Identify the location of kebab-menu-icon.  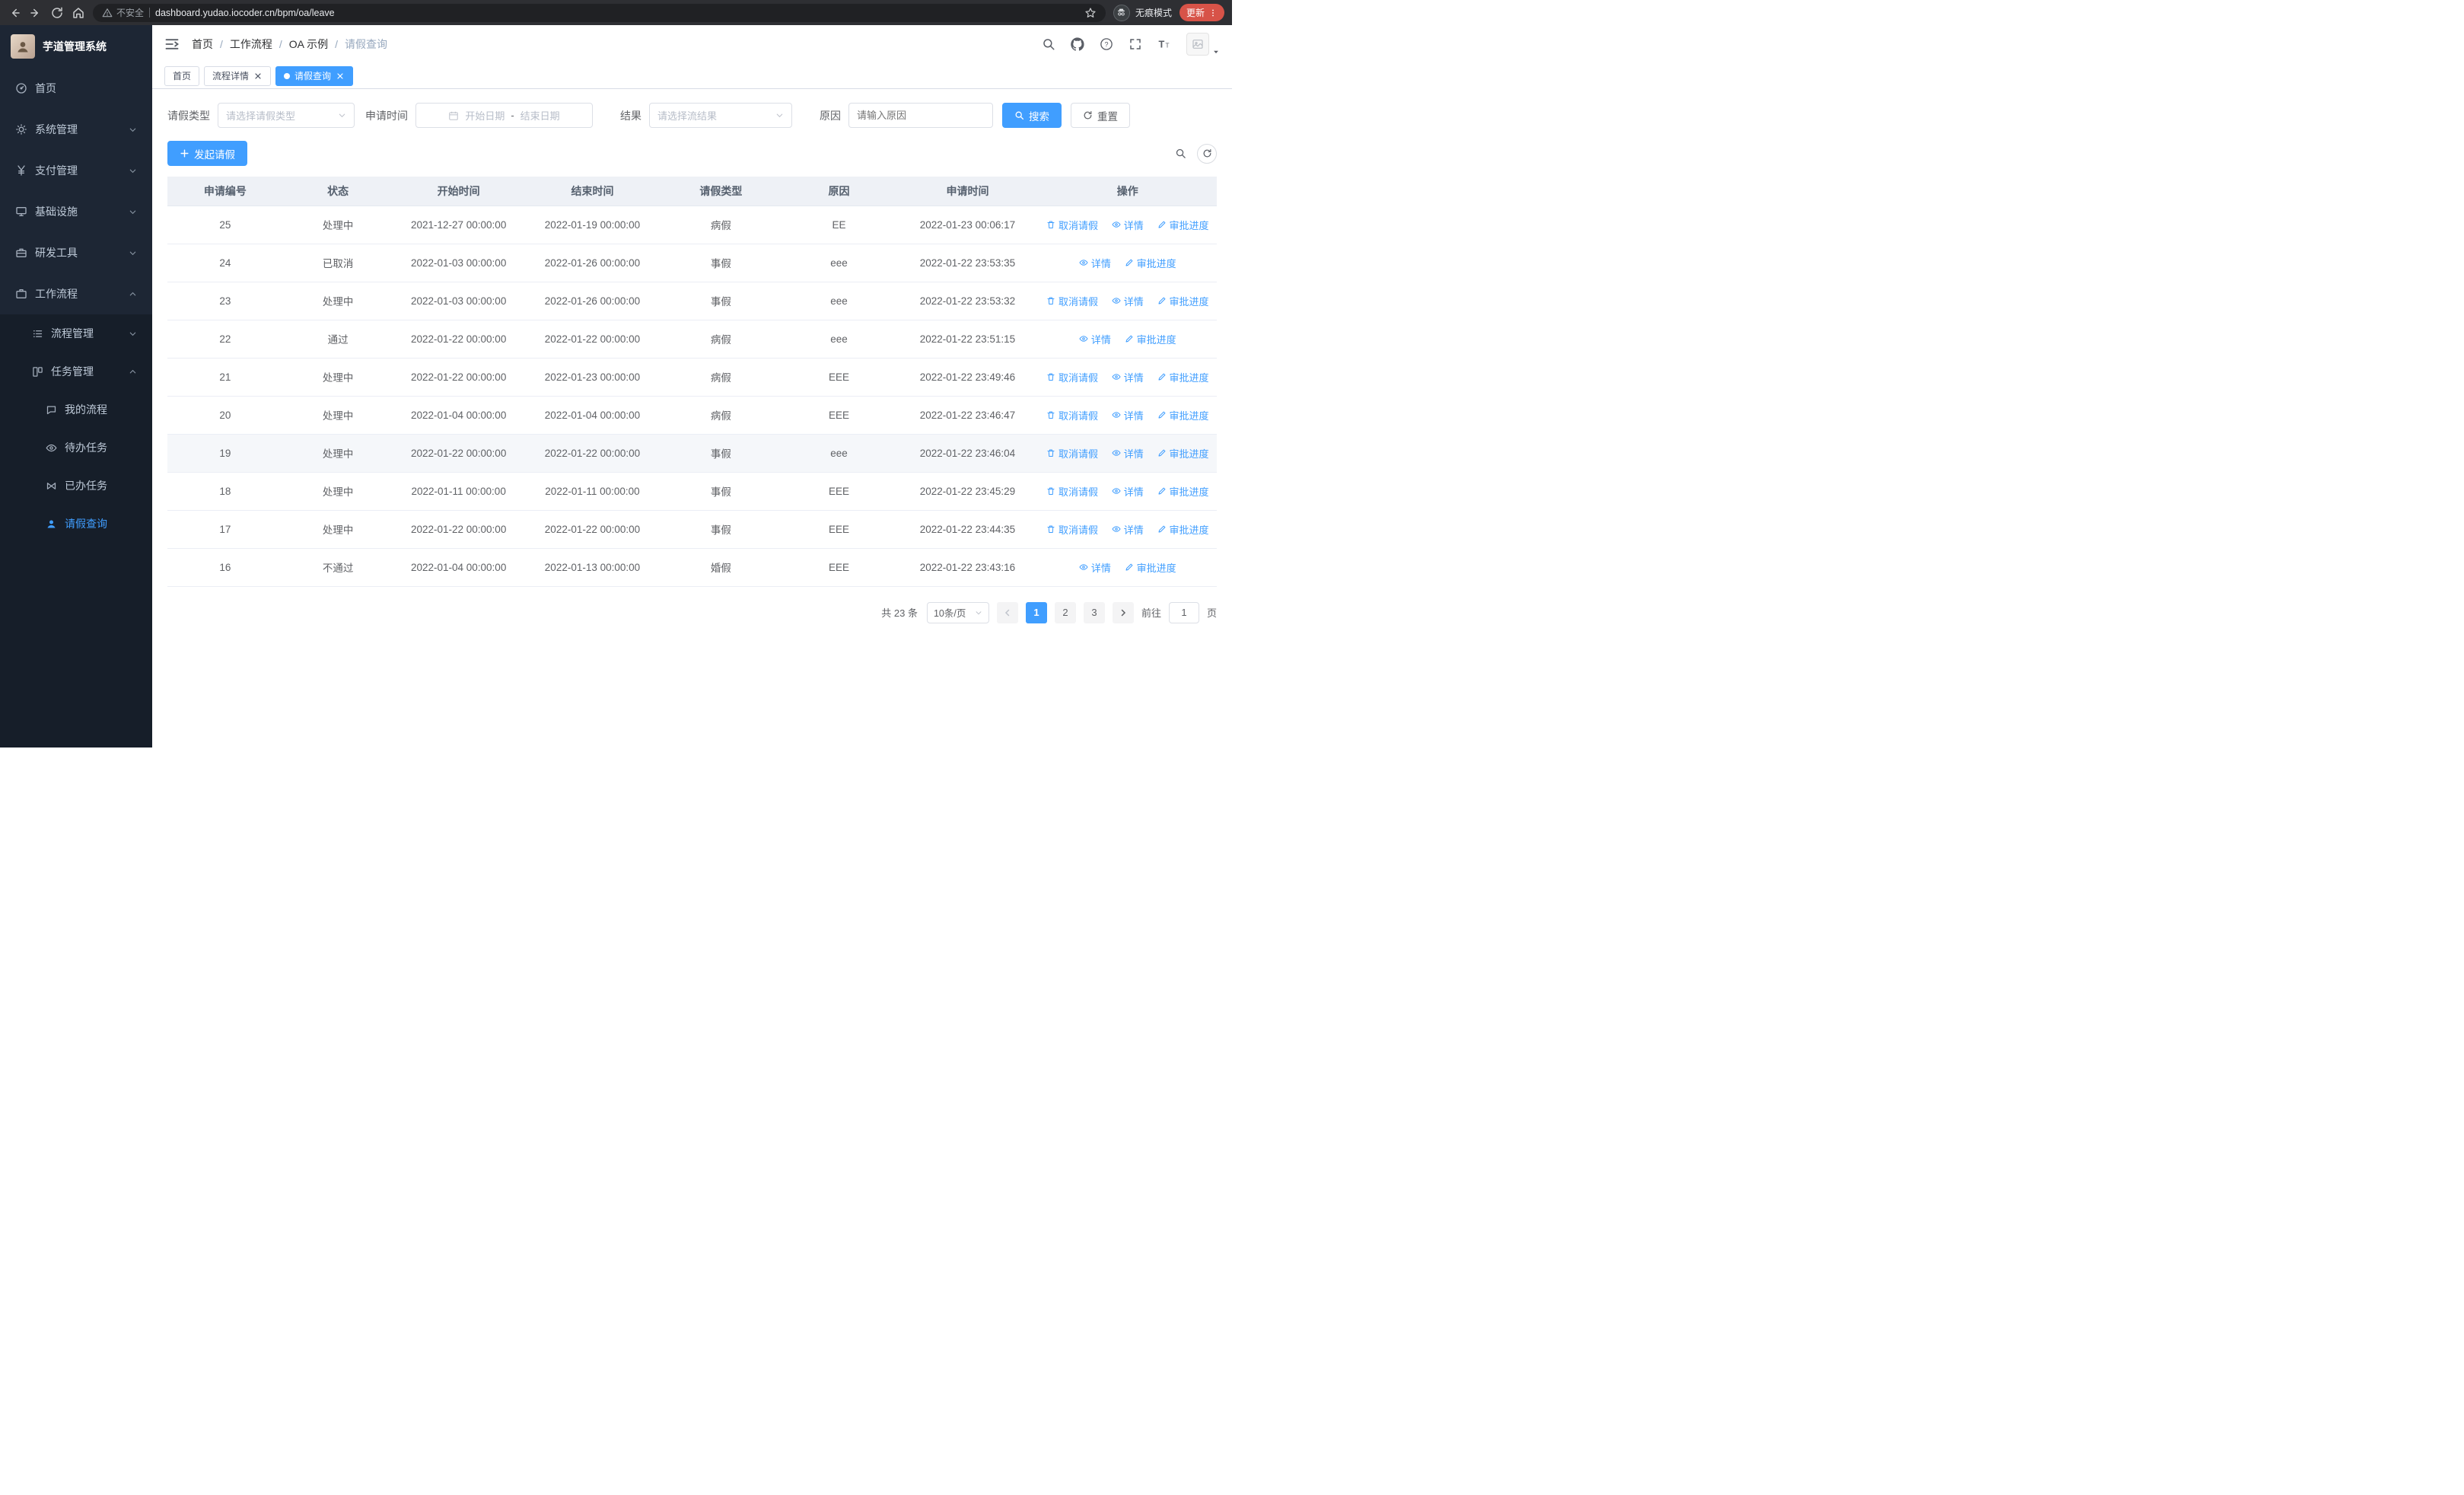
(1213, 13).